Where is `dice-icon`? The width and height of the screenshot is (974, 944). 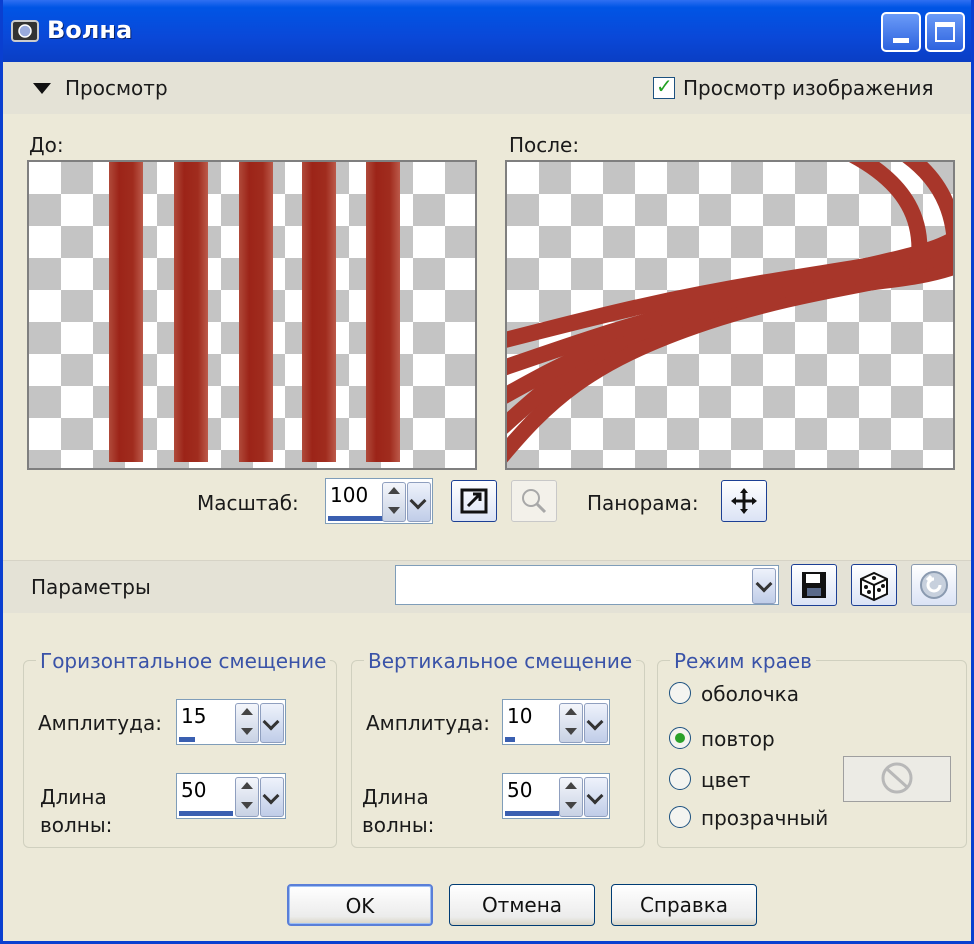
dice-icon is located at coordinates (874, 586).